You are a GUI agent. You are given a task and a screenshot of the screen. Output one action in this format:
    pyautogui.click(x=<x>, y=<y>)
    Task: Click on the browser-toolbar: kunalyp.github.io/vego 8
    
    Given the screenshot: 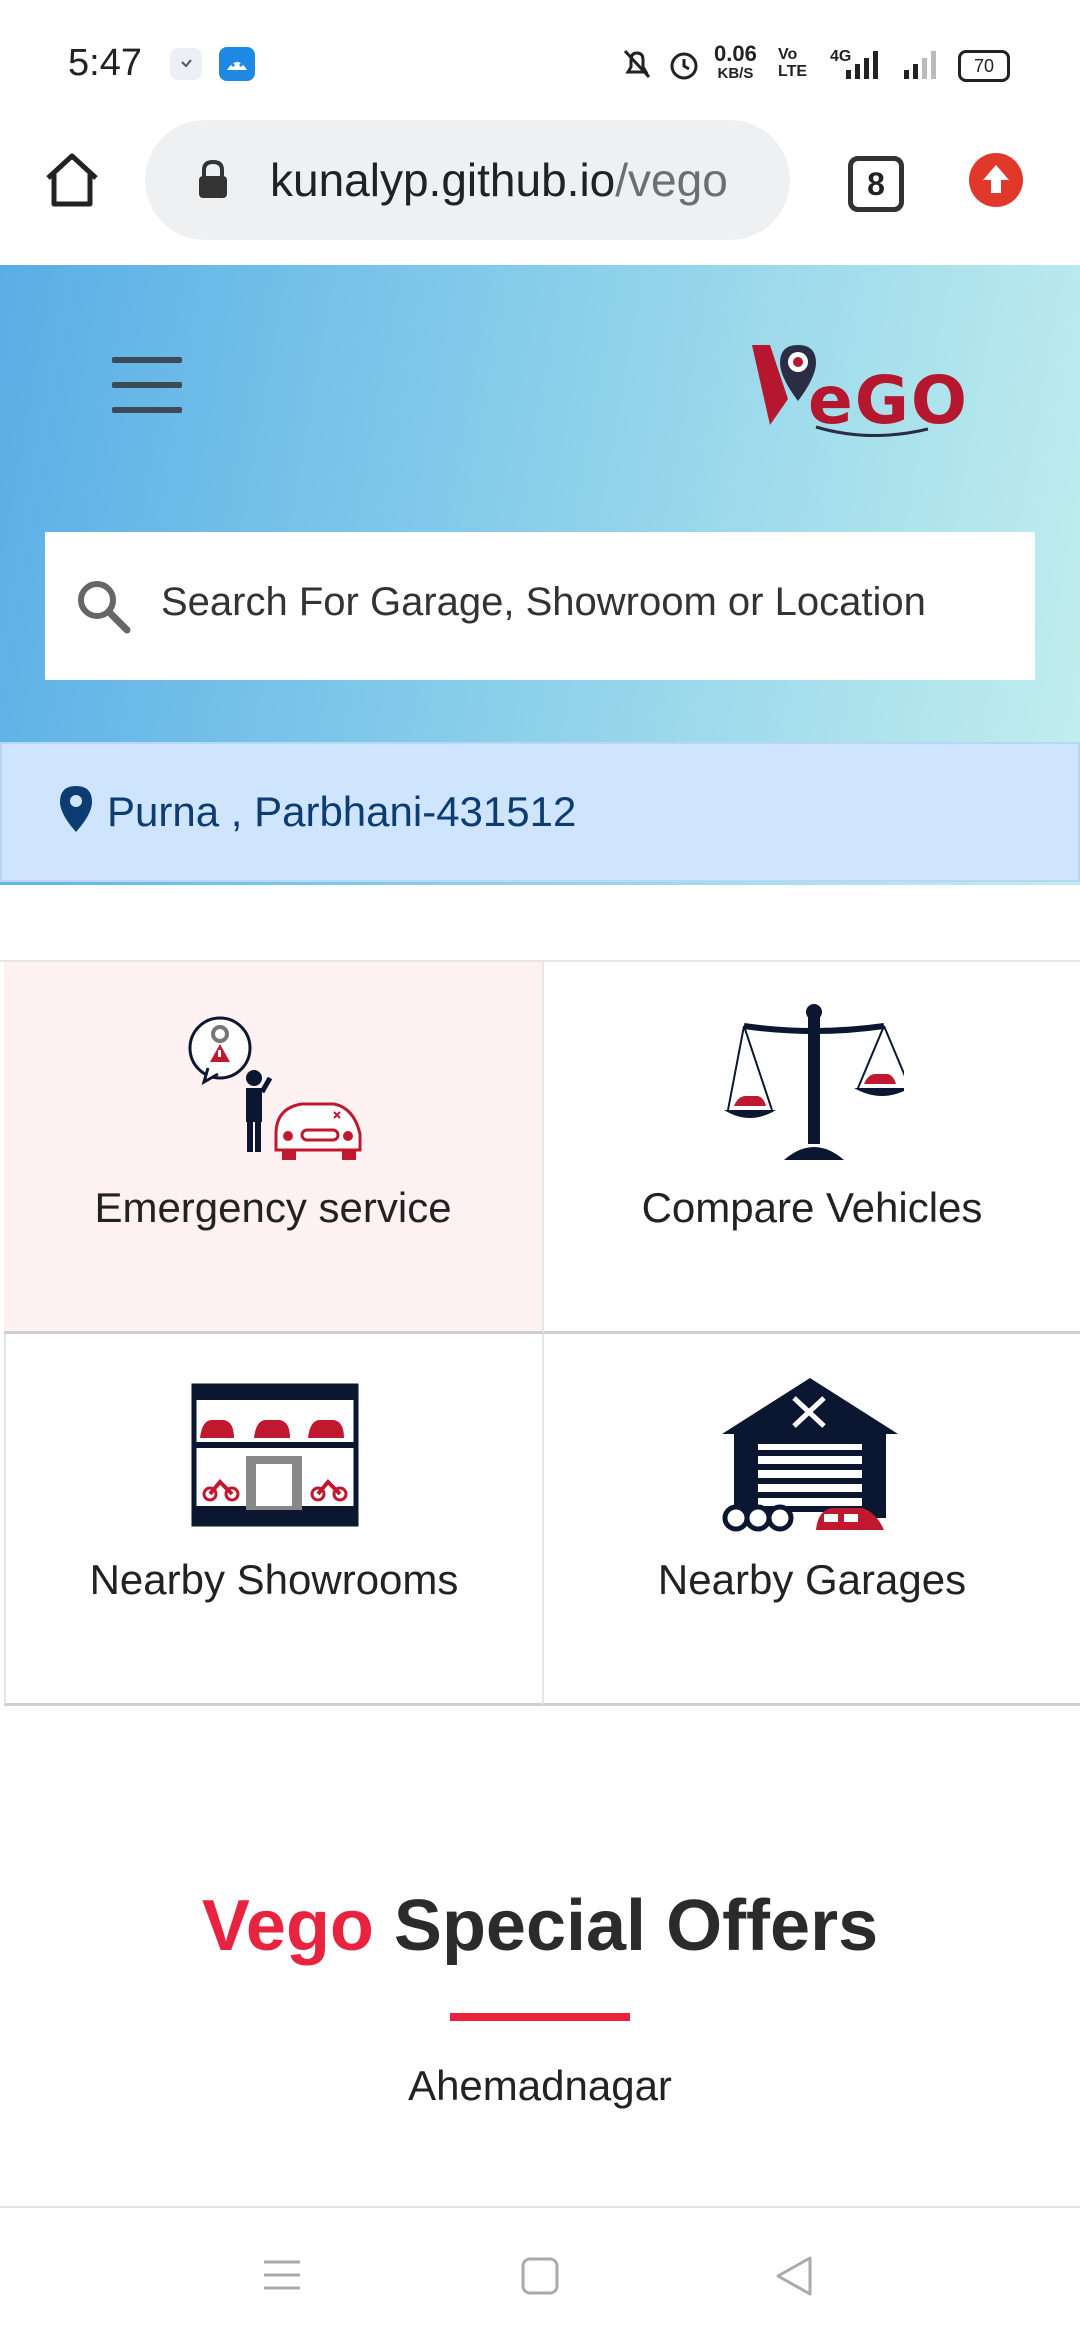 What is the action you would take?
    pyautogui.click(x=540, y=192)
    